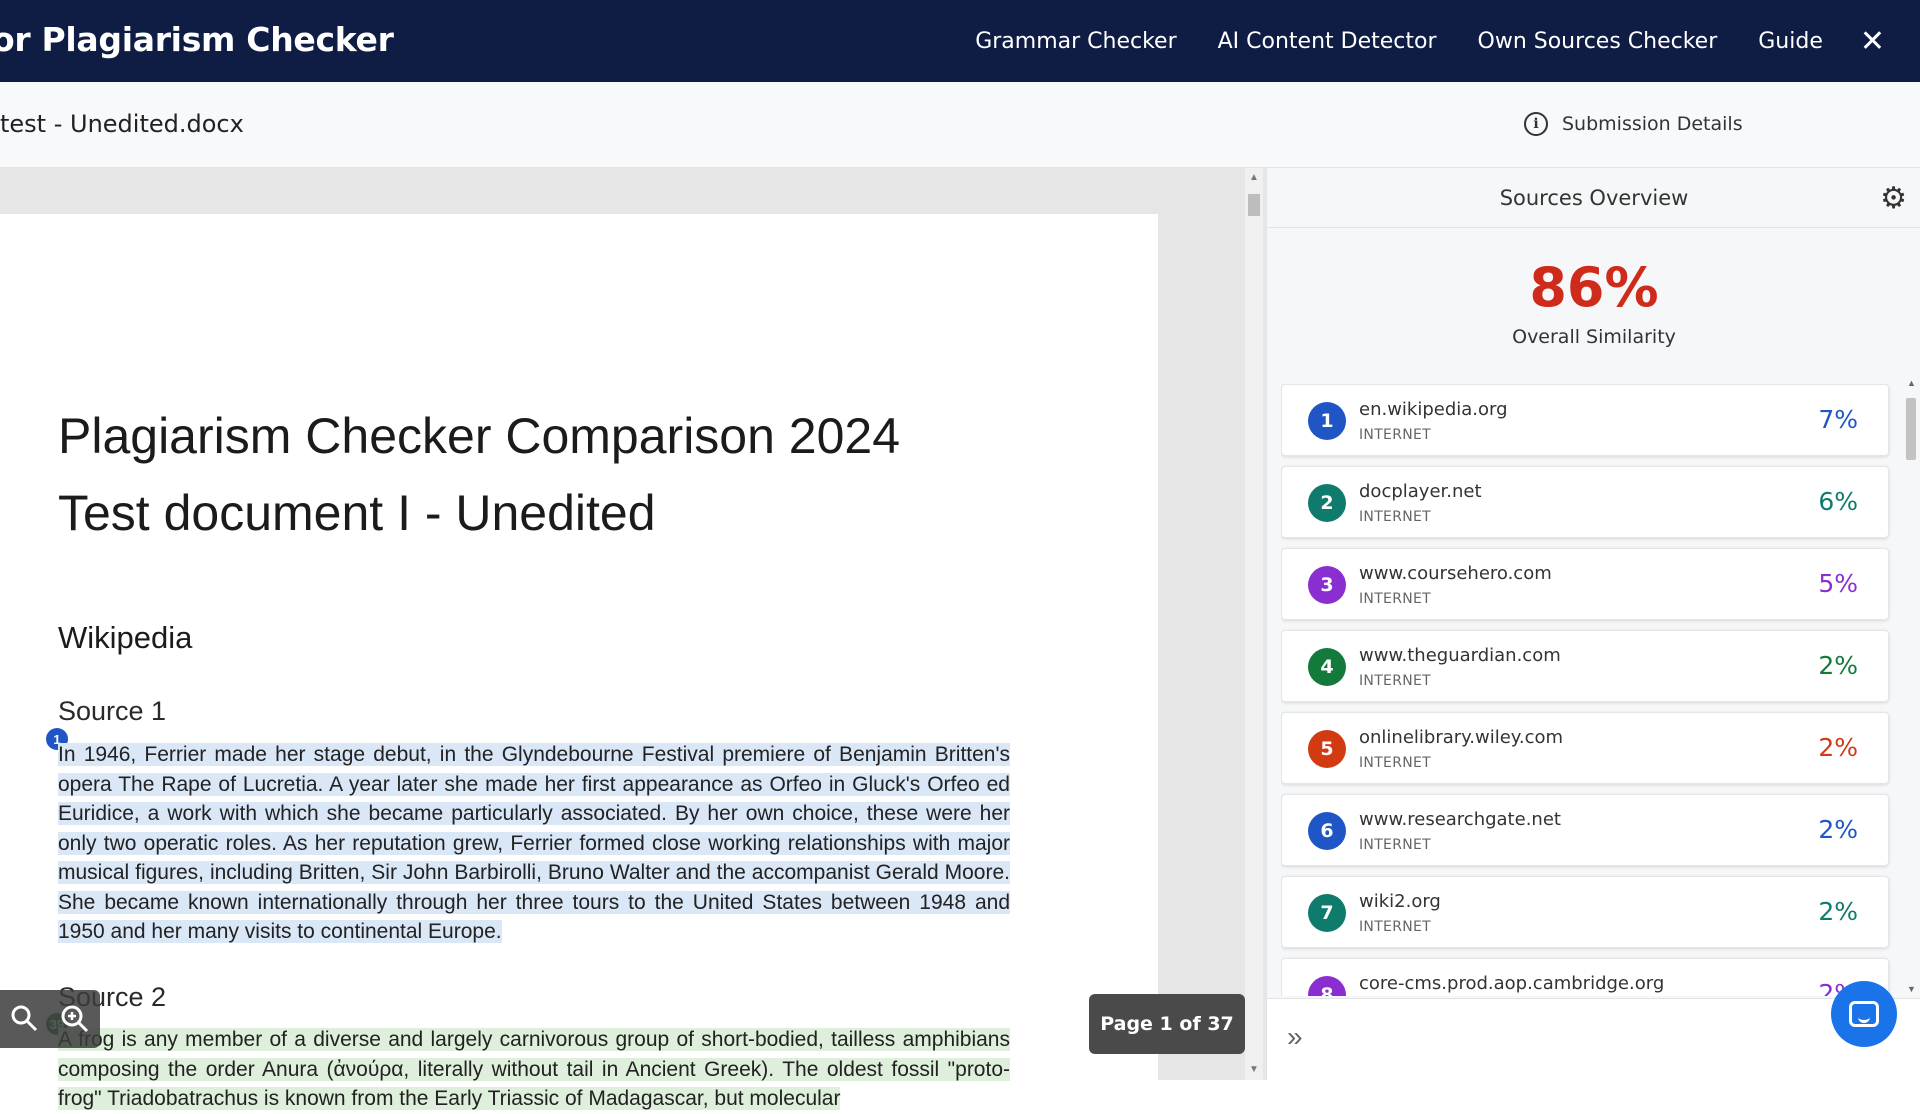 This screenshot has width=1920, height=1114. Describe the element at coordinates (112, 711) in the screenshot. I see `source-1-heading: Source 1` at that location.